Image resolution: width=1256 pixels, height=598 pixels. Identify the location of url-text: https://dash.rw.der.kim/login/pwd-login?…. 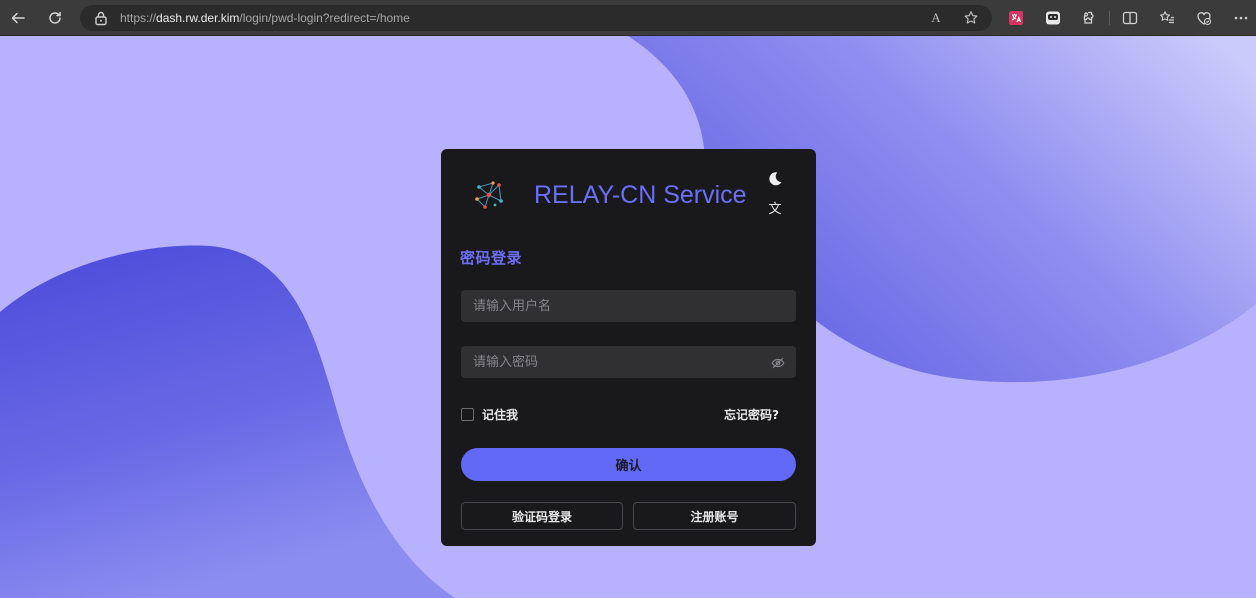
(265, 18).